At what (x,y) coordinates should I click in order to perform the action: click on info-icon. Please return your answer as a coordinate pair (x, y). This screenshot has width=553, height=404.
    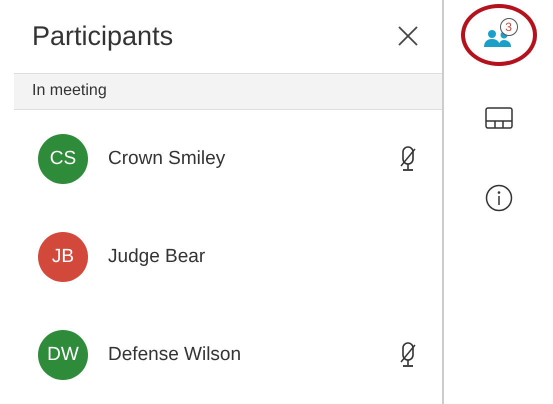
    Looking at the image, I should click on (498, 198).